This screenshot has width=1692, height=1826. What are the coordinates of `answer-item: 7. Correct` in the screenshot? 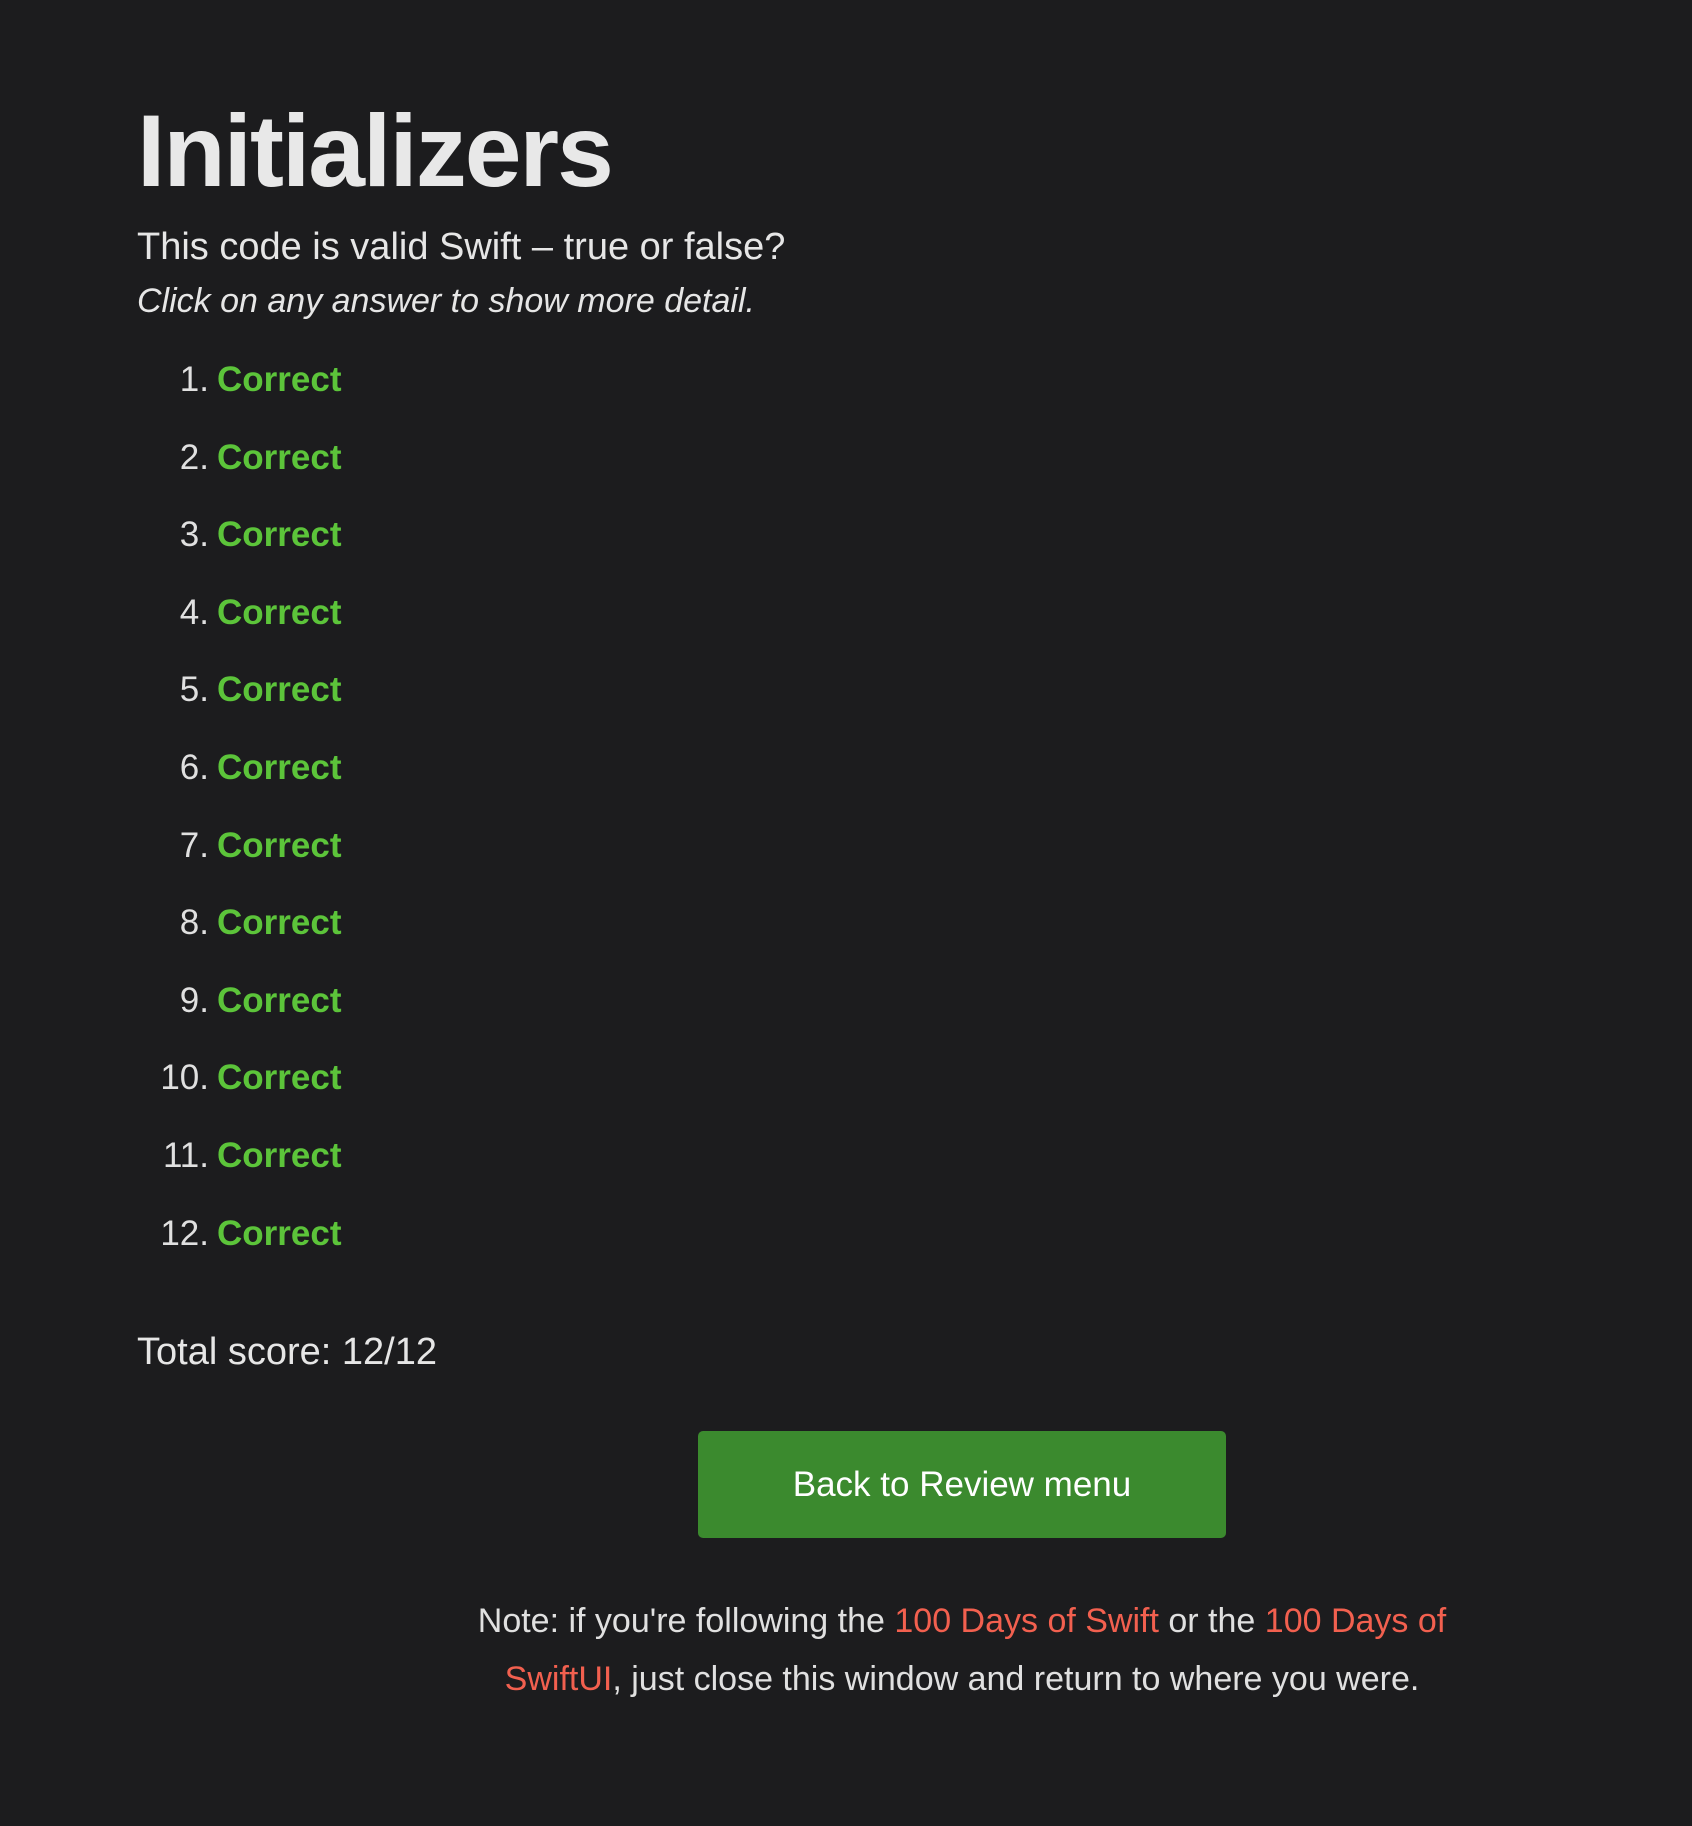 It's located at (846, 863).